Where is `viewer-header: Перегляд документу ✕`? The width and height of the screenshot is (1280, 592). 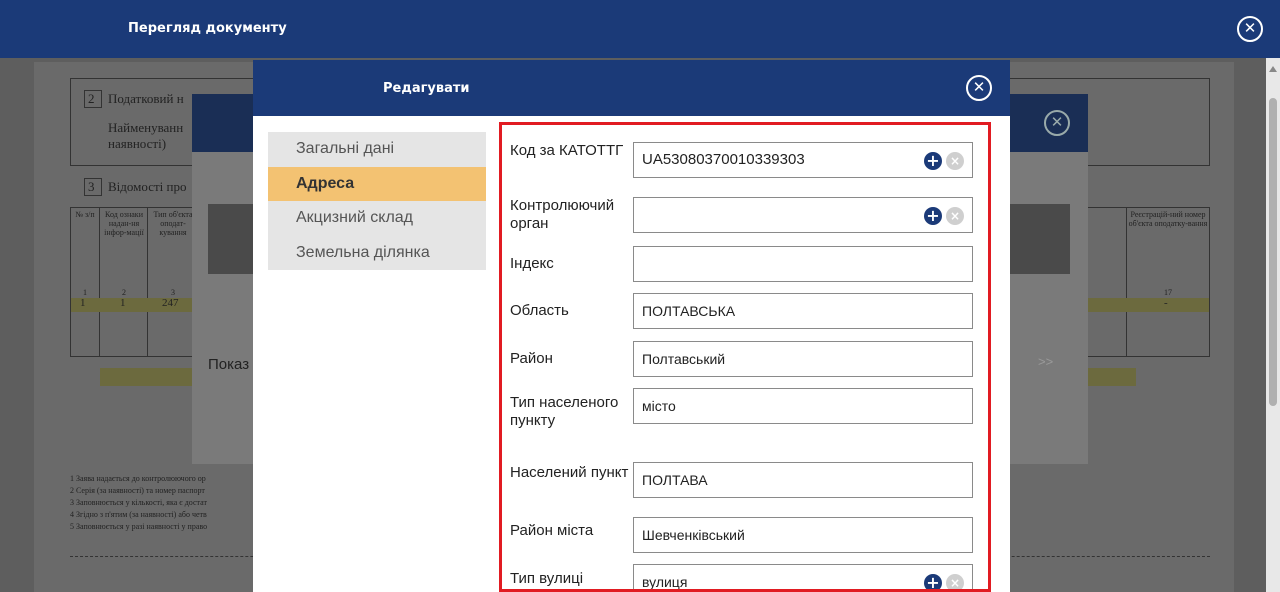 viewer-header: Перегляд документу ✕ is located at coordinates (640, 29).